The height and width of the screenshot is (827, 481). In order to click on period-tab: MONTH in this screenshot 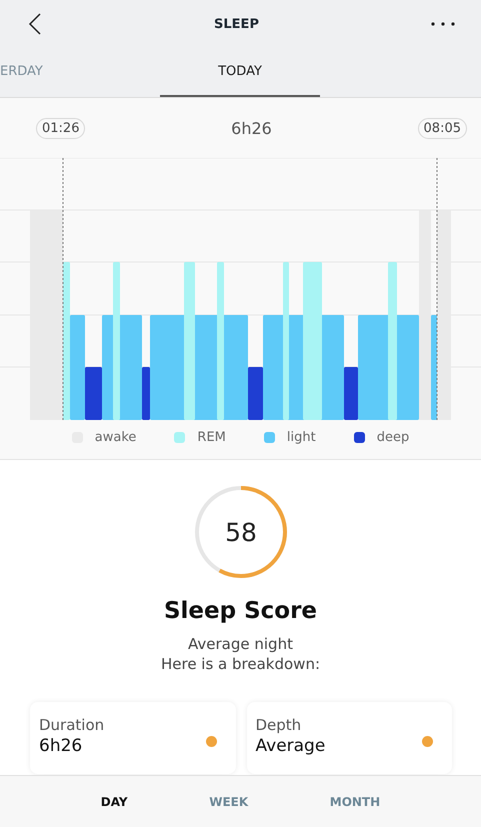, I will do `click(355, 802)`.